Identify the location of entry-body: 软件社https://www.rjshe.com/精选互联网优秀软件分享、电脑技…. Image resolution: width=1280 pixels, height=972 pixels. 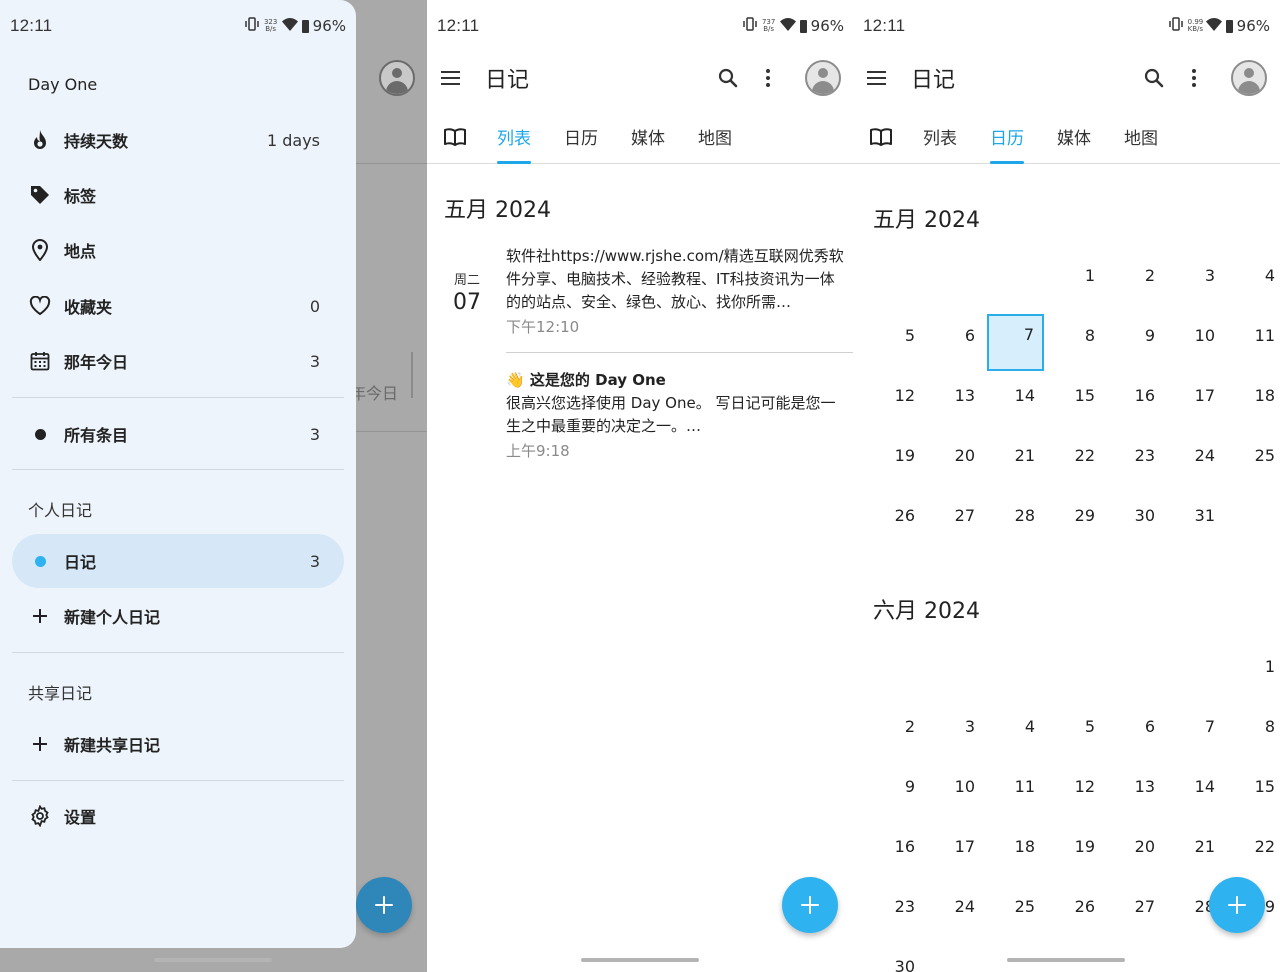
(676, 292).